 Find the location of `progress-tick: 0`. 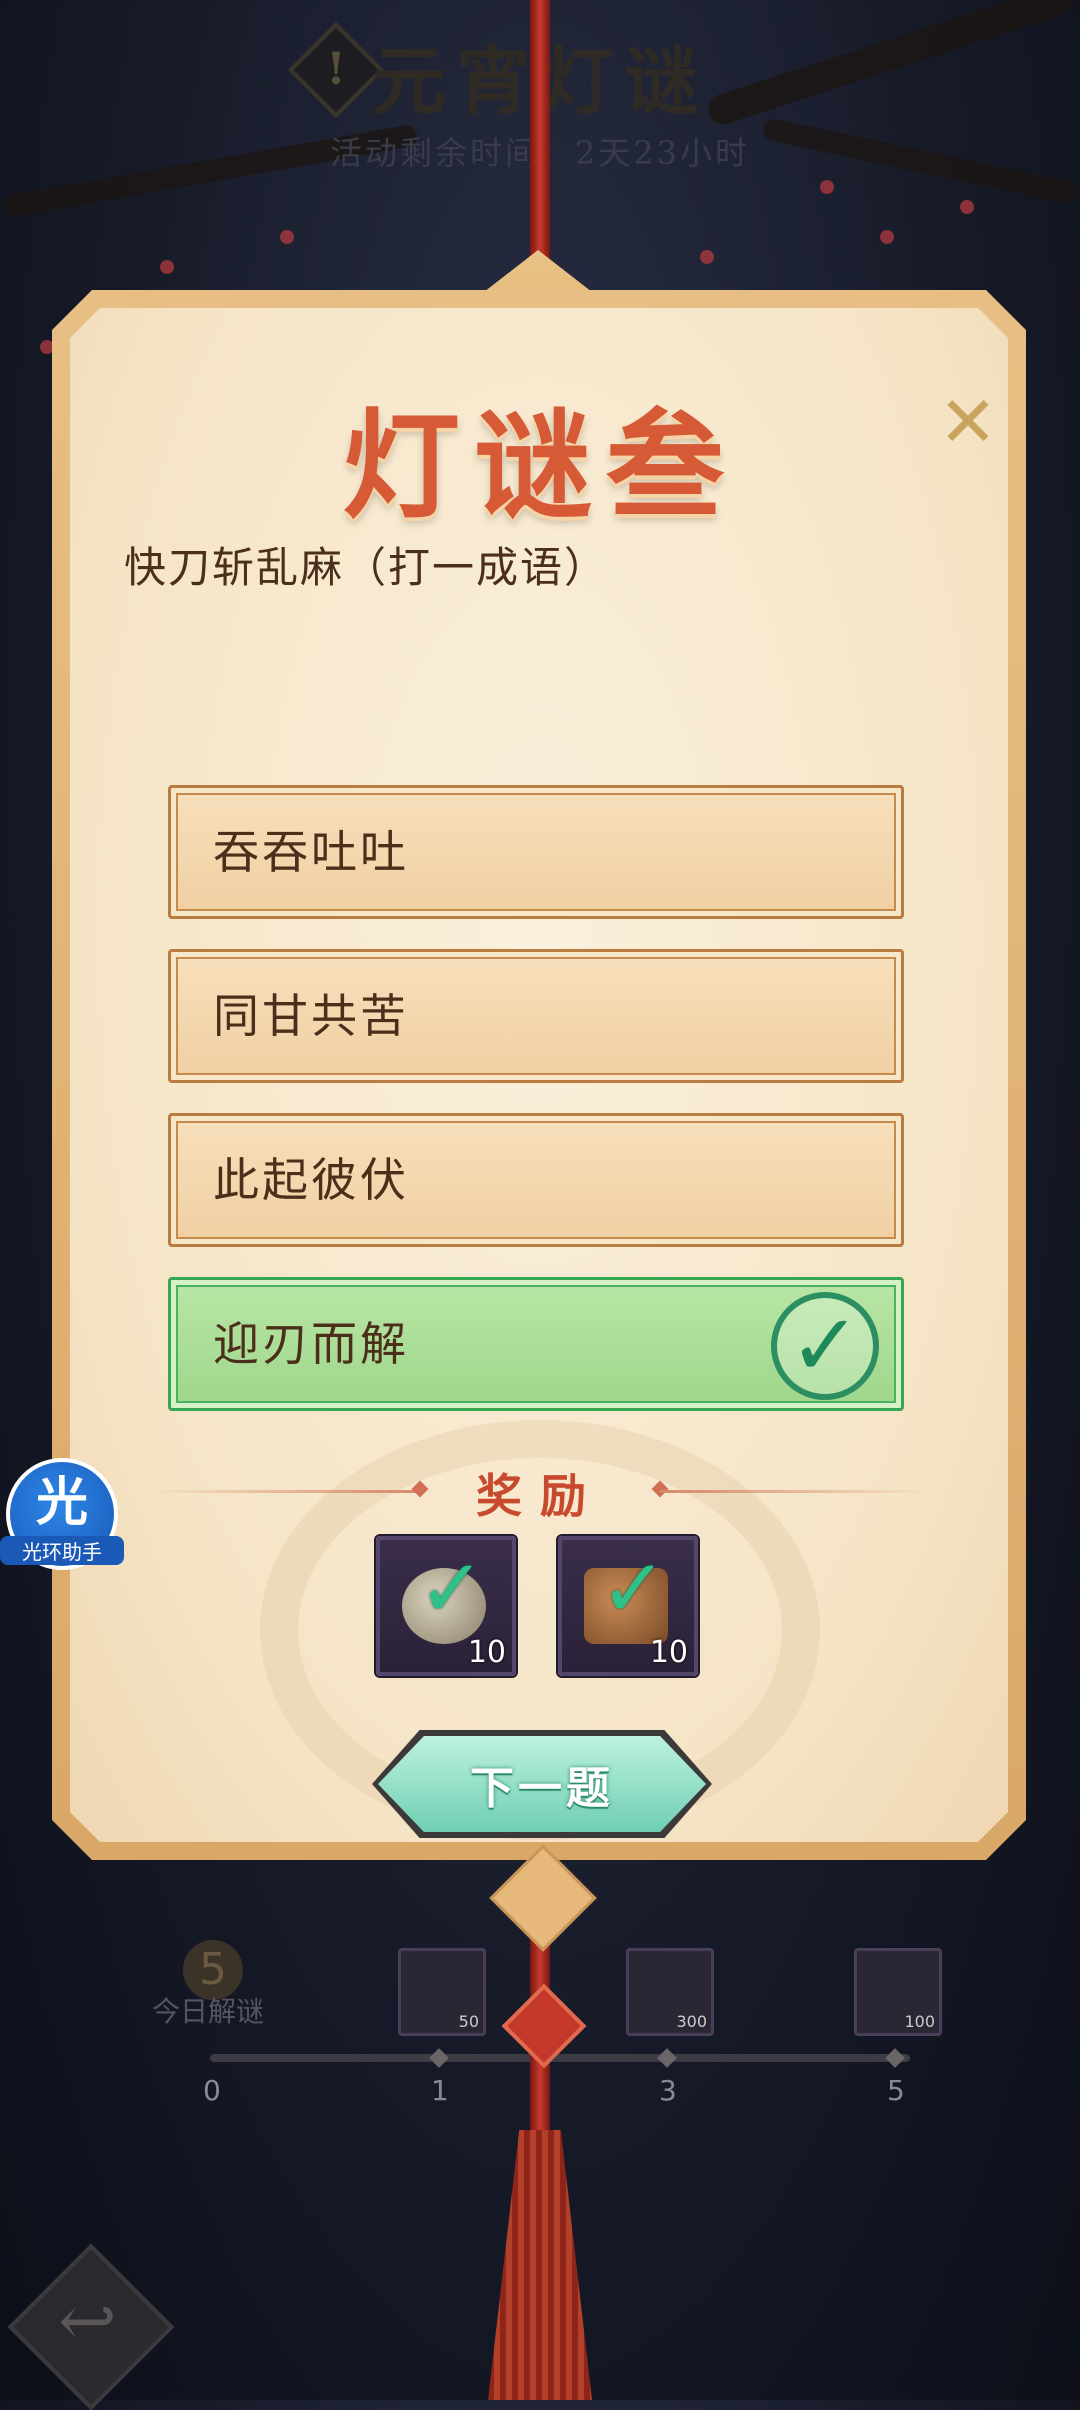

progress-tick: 0 is located at coordinates (212, 2090).